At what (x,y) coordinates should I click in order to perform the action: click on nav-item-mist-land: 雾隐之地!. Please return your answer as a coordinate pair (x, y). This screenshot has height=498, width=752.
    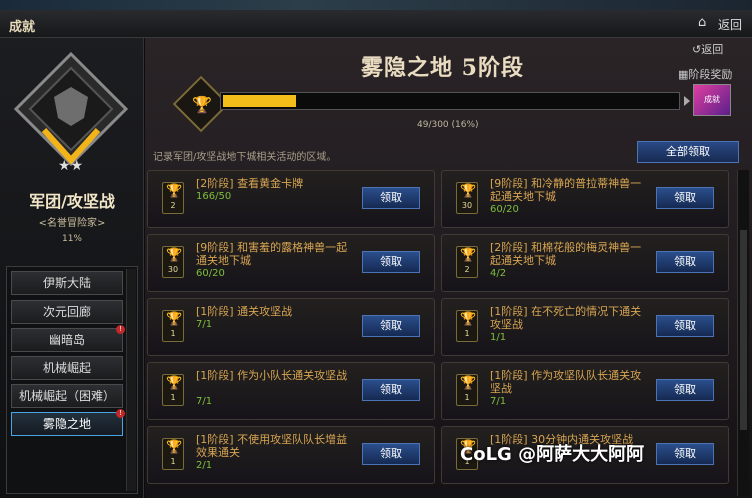
    Looking at the image, I should click on (68, 422).